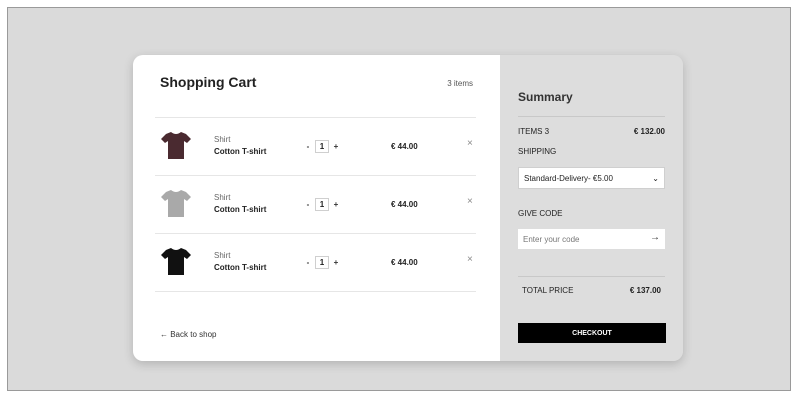  What do you see at coordinates (537, 151) in the screenshot?
I see `shipping-label: SHIPPING` at bounding box center [537, 151].